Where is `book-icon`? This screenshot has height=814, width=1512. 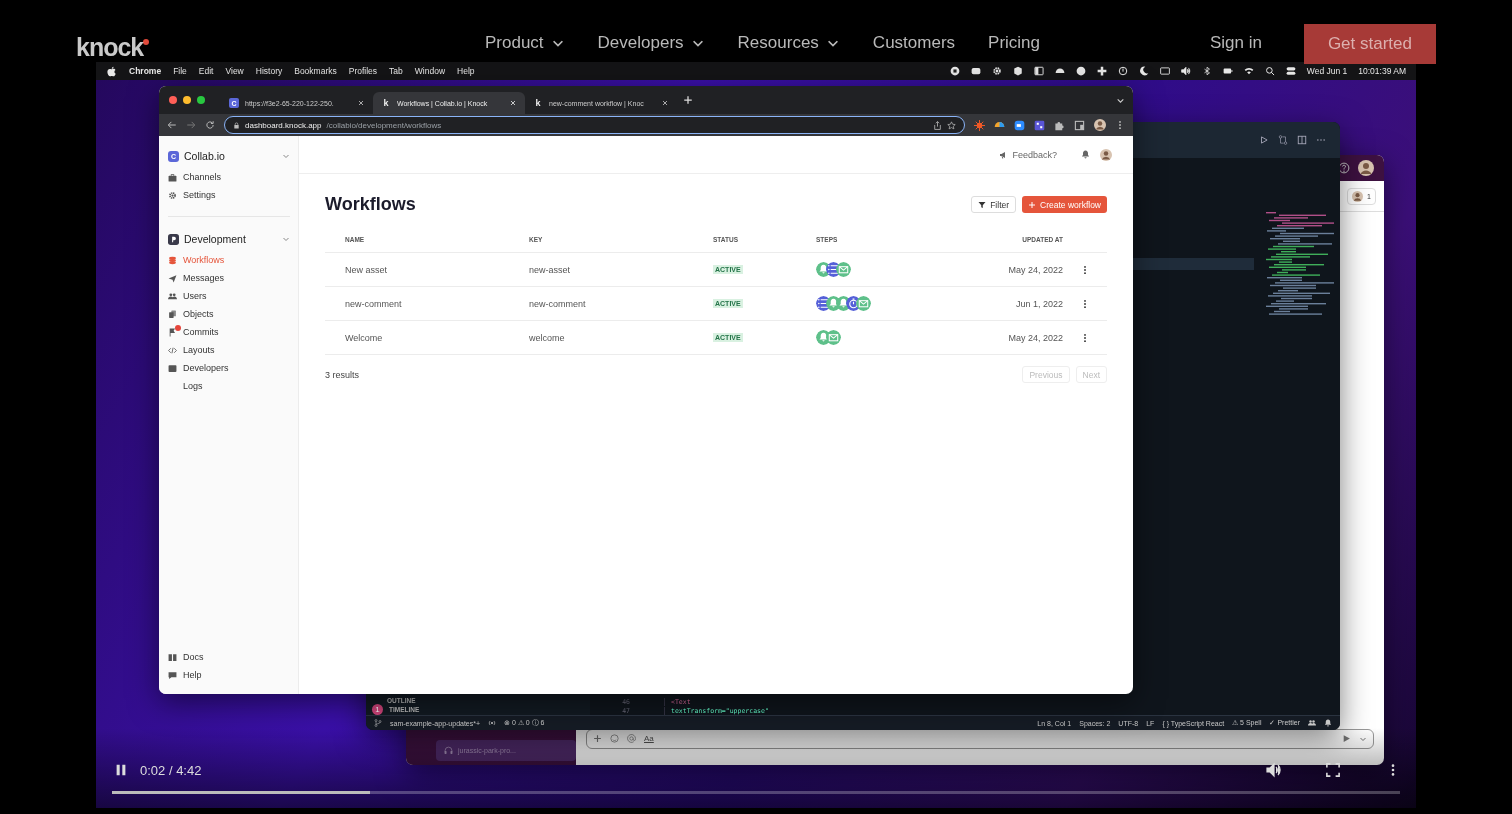 book-icon is located at coordinates (172, 657).